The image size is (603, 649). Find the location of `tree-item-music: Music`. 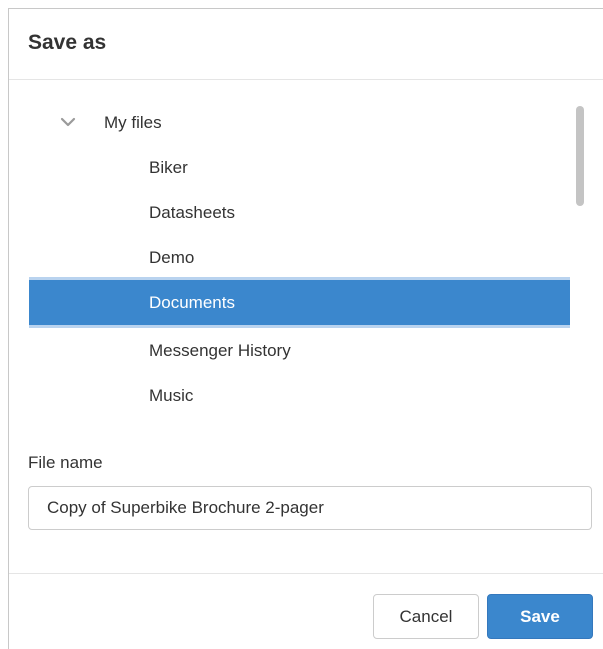

tree-item-music: Music is located at coordinates (299, 395).